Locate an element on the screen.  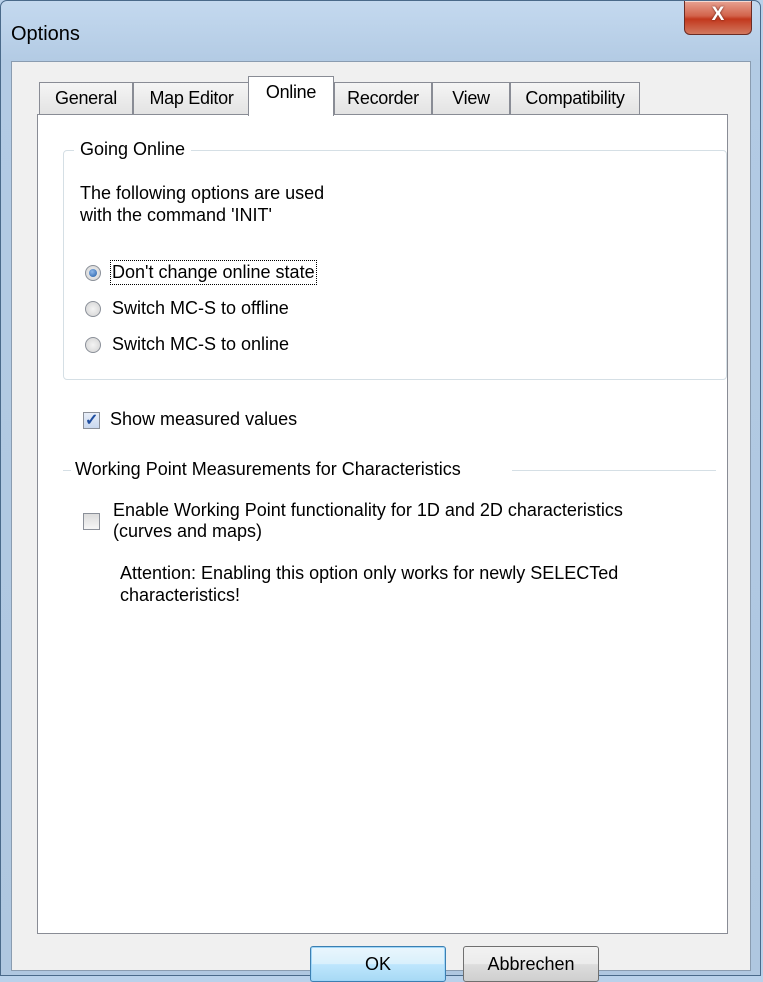
working-point-separator-left is located at coordinates (67, 470).